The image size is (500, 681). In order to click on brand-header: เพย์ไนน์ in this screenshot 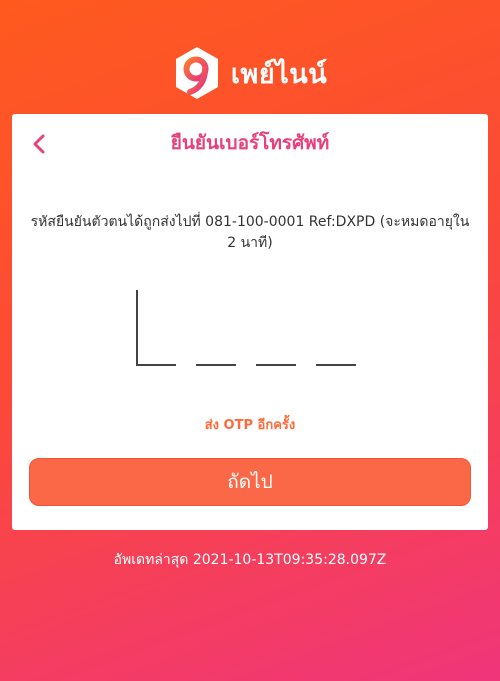, I will do `click(250, 73)`.